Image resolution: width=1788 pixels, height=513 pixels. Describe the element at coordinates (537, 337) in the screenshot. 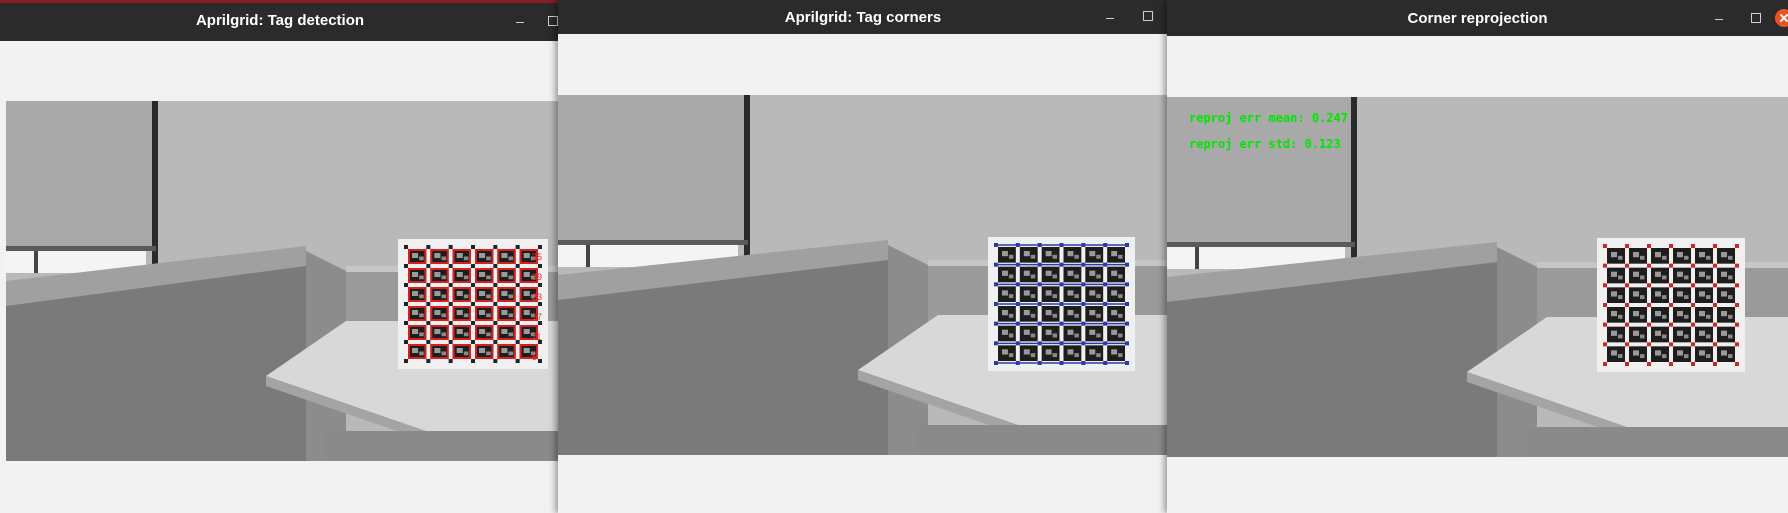

I see `tag-id-label: 11` at that location.